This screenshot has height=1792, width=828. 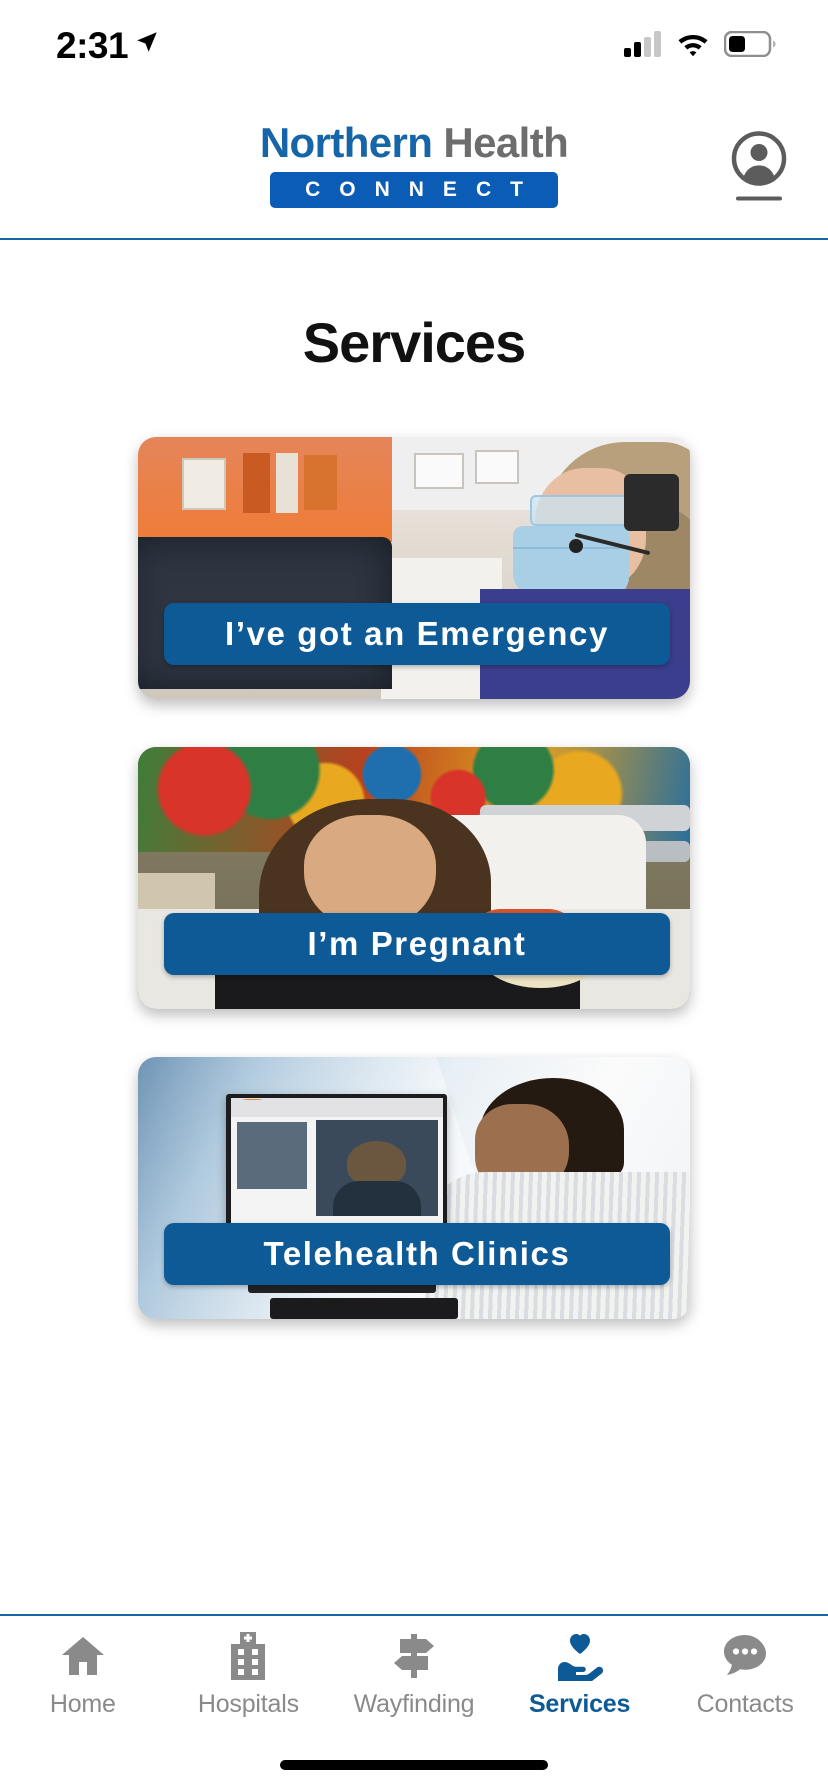 I want to click on nav-item-home: Home, so click(x=83, y=1685).